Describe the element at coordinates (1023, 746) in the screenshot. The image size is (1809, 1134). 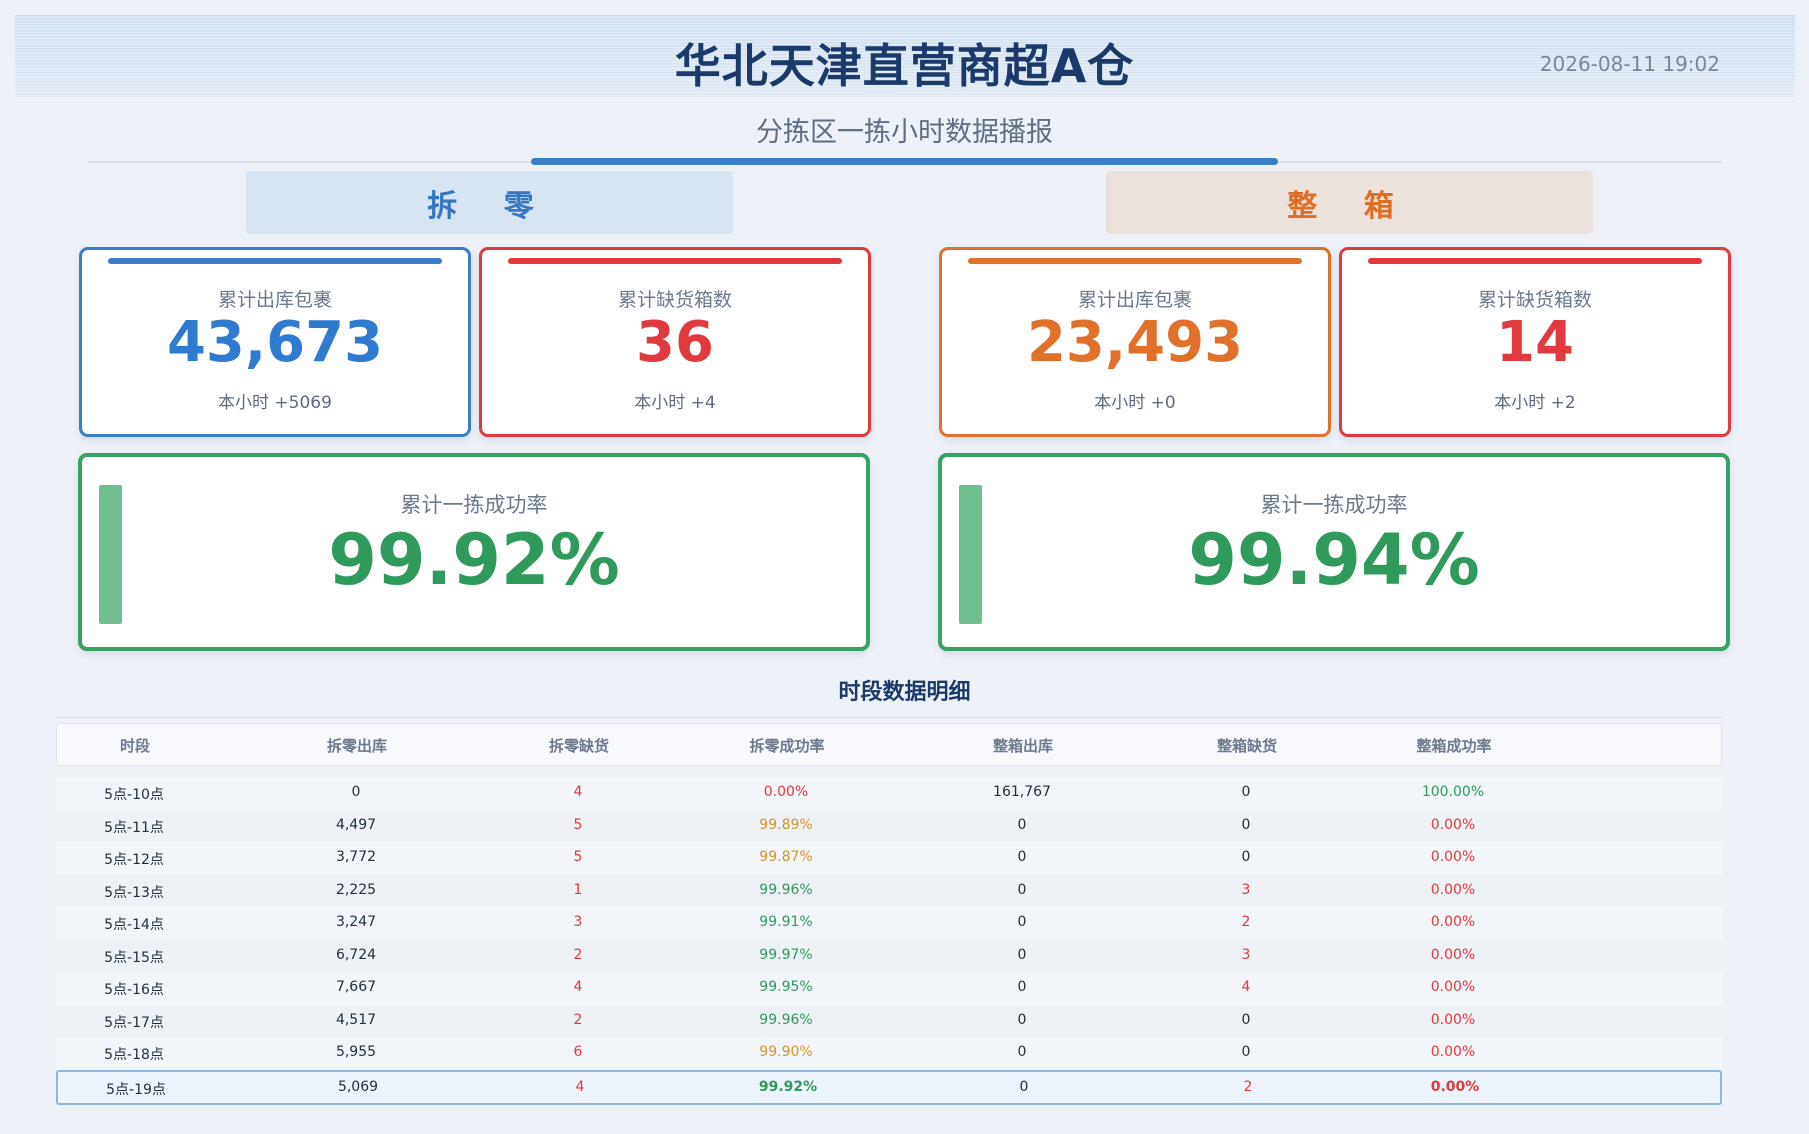
I see `column-header-box-out: 整箱出库` at that location.